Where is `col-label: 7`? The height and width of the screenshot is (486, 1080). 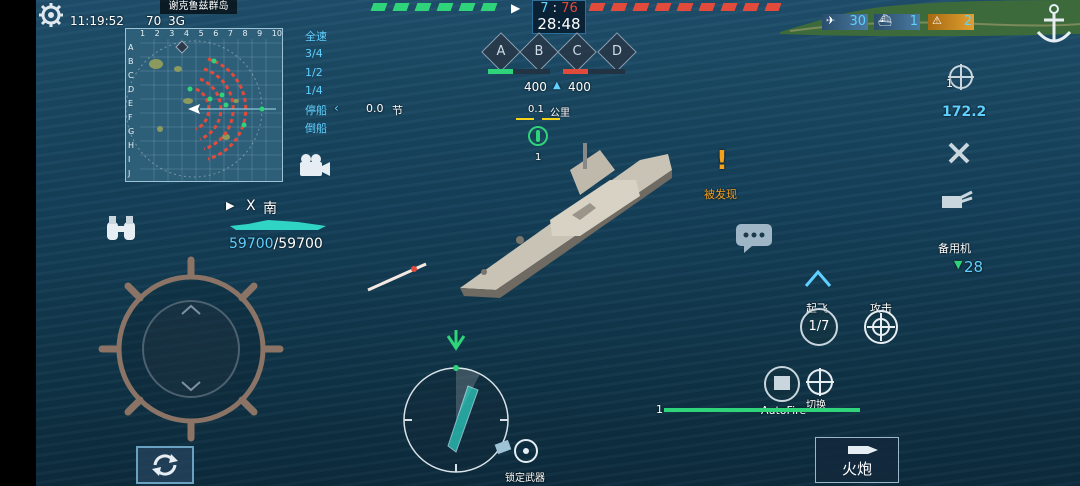
col-label: 7 is located at coordinates (230, 33).